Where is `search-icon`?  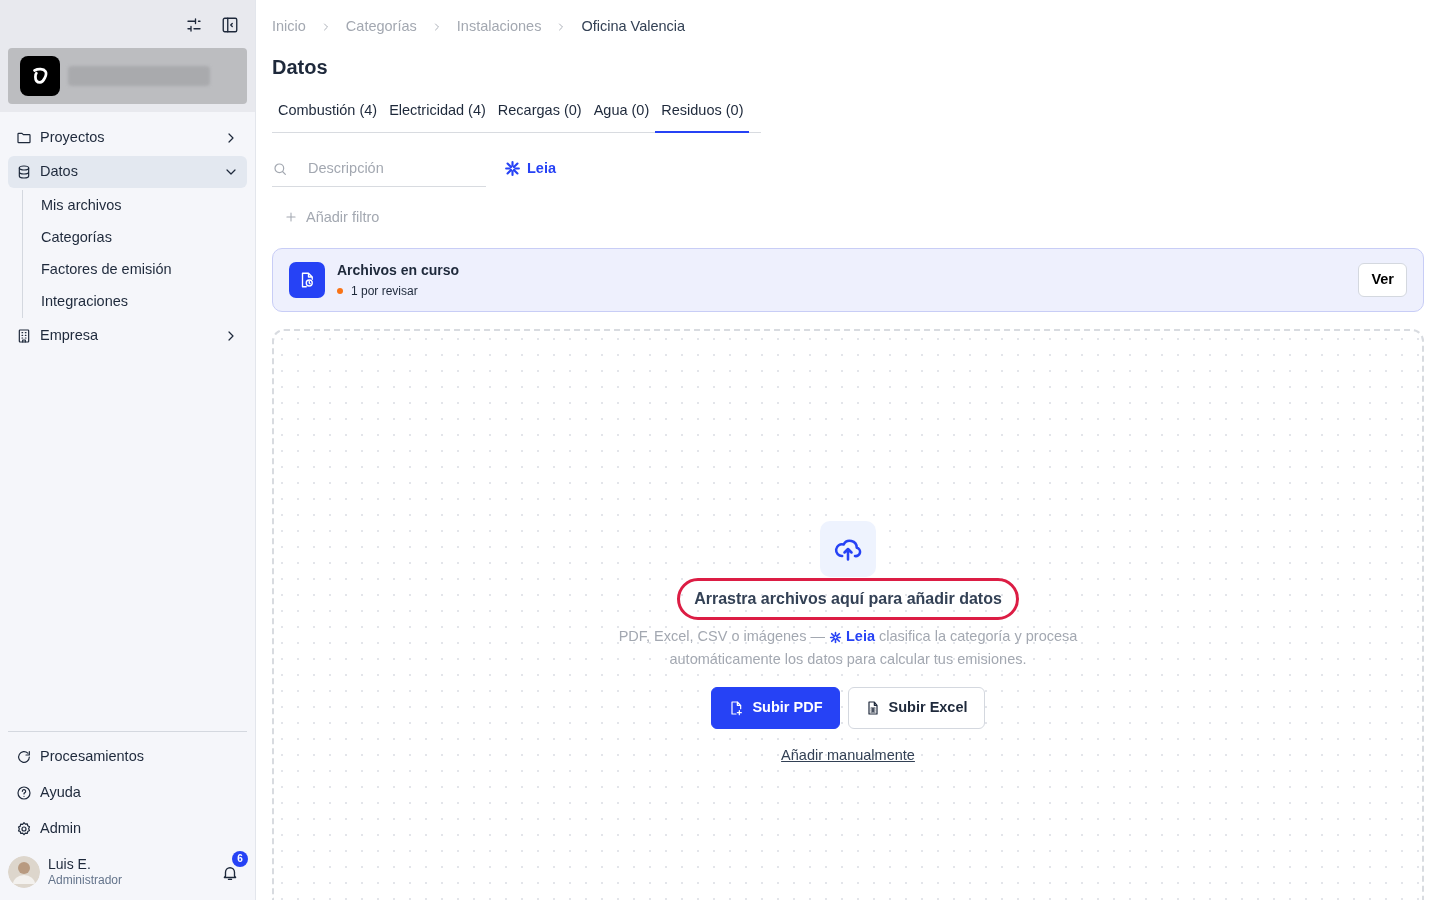 search-icon is located at coordinates (280, 168).